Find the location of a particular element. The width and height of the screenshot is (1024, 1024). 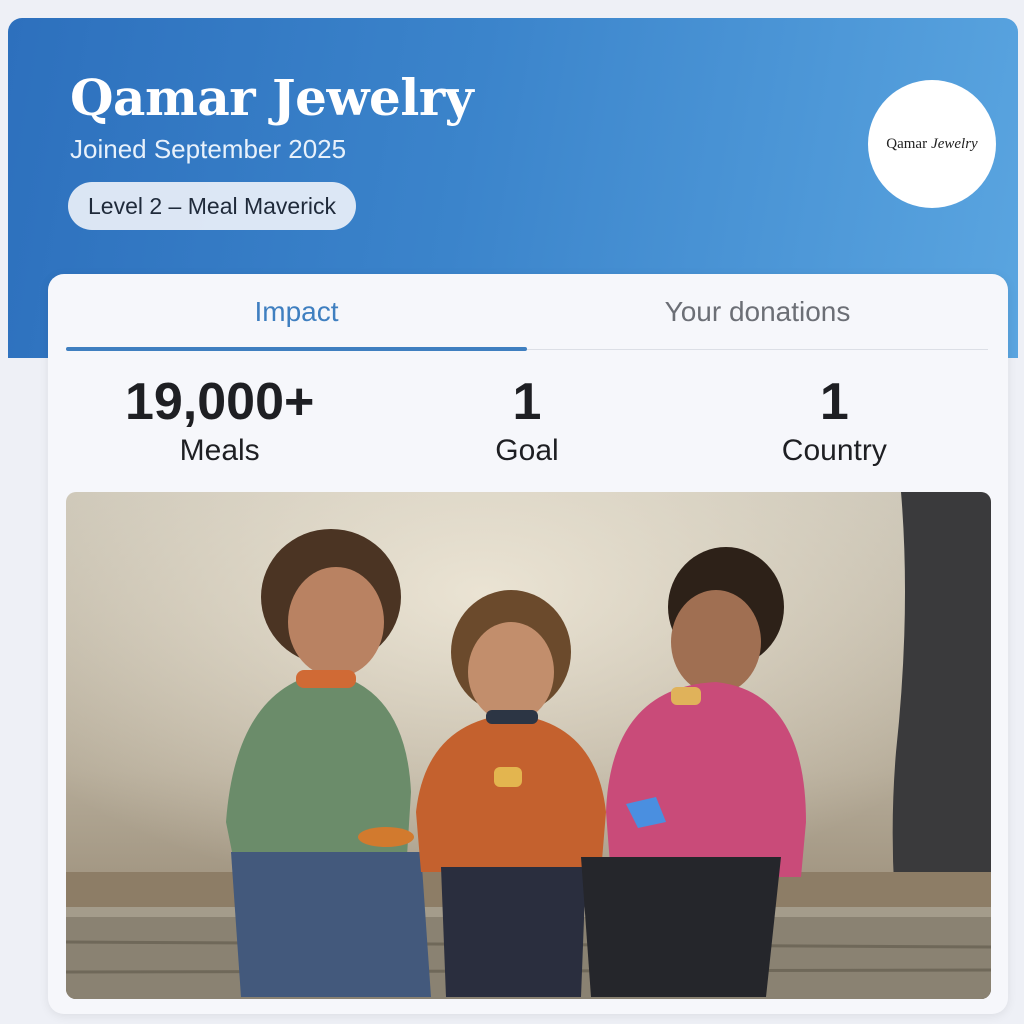

stat-label: Country is located at coordinates (834, 450).